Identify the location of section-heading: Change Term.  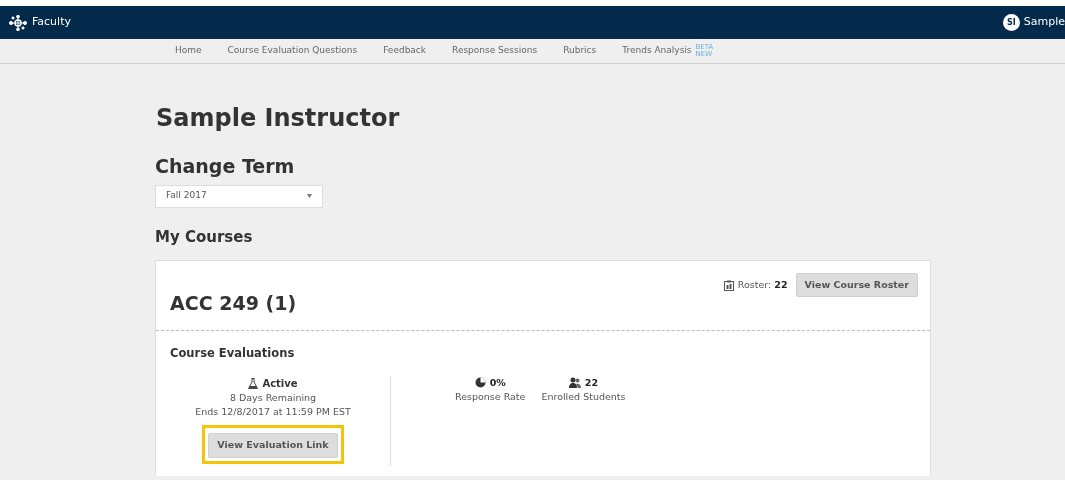
(225, 166).